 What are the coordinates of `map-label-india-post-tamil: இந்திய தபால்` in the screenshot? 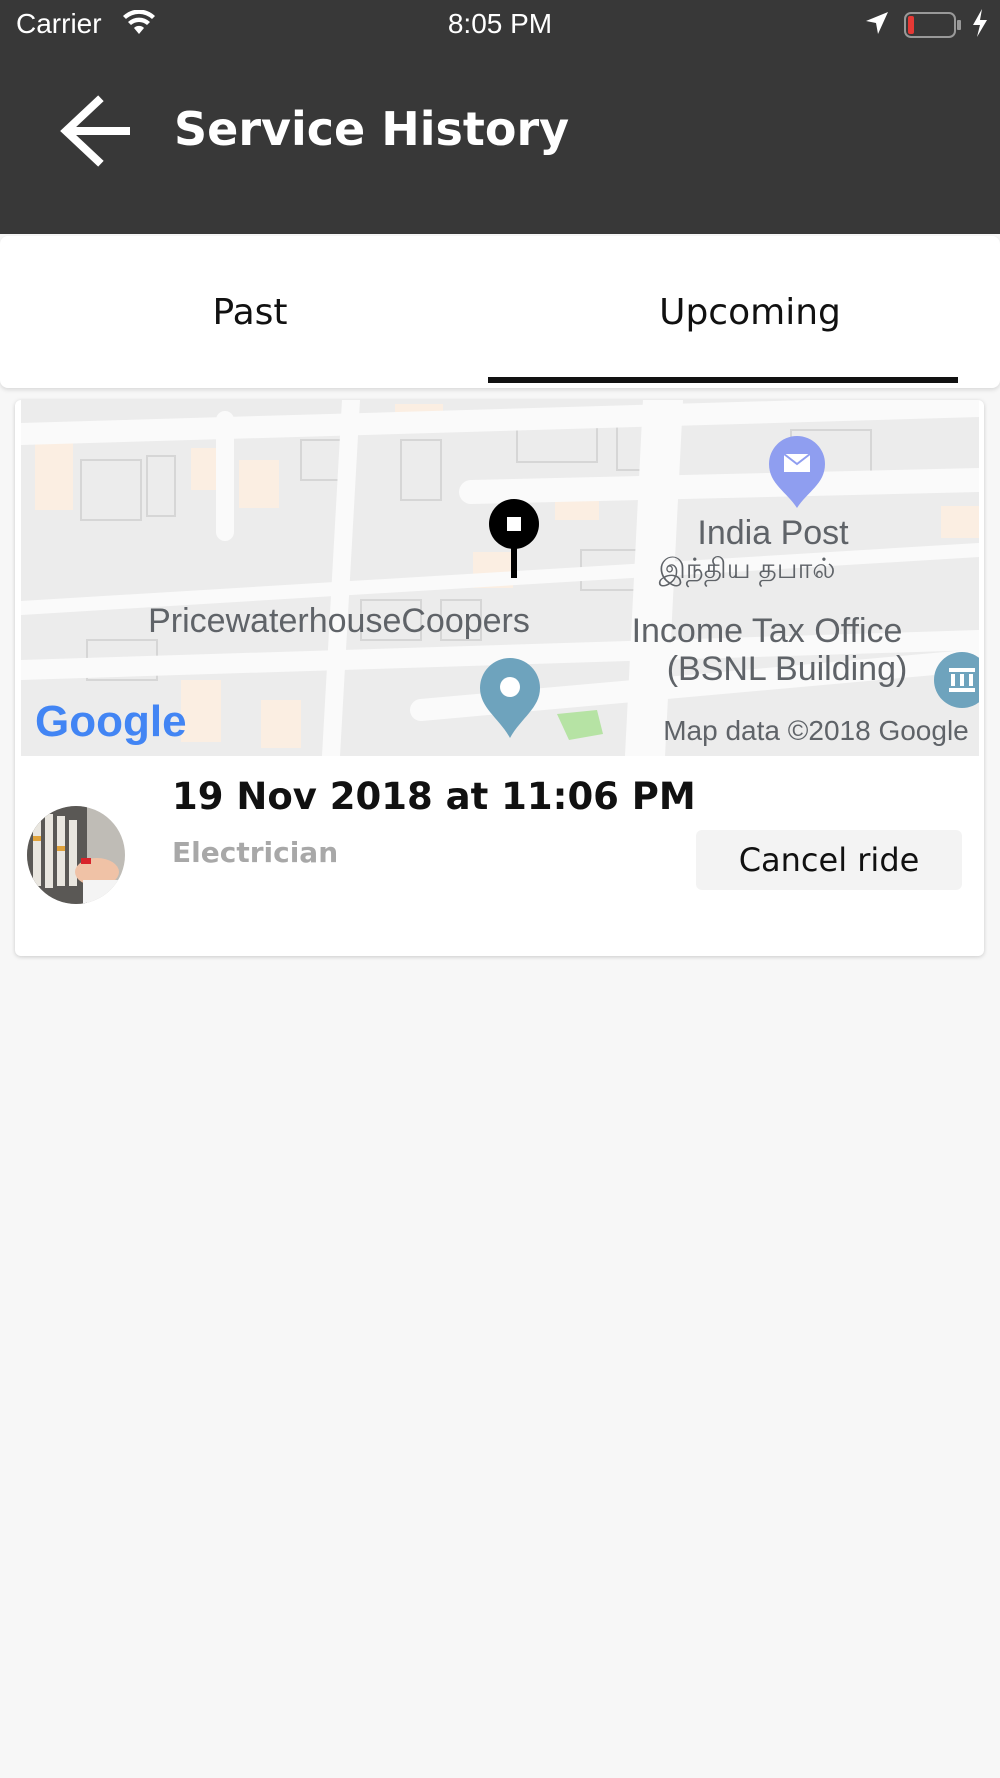 It's located at (747, 570).